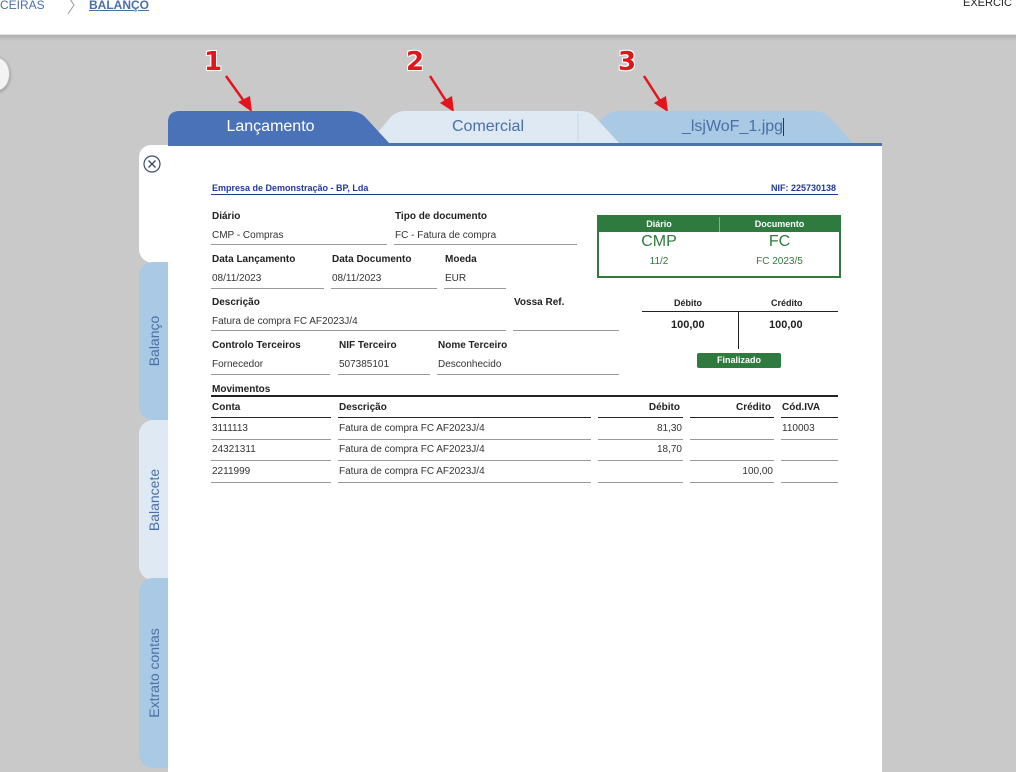  I want to click on col-credito: Crédito, so click(753, 407).